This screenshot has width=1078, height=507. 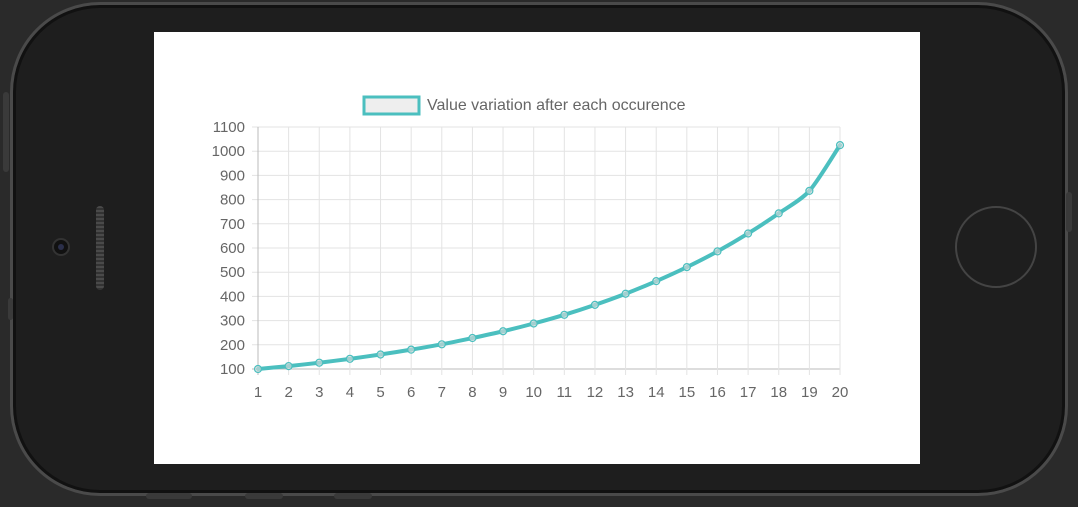 What do you see at coordinates (391, 105) in the screenshot?
I see `legend-swatch` at bounding box center [391, 105].